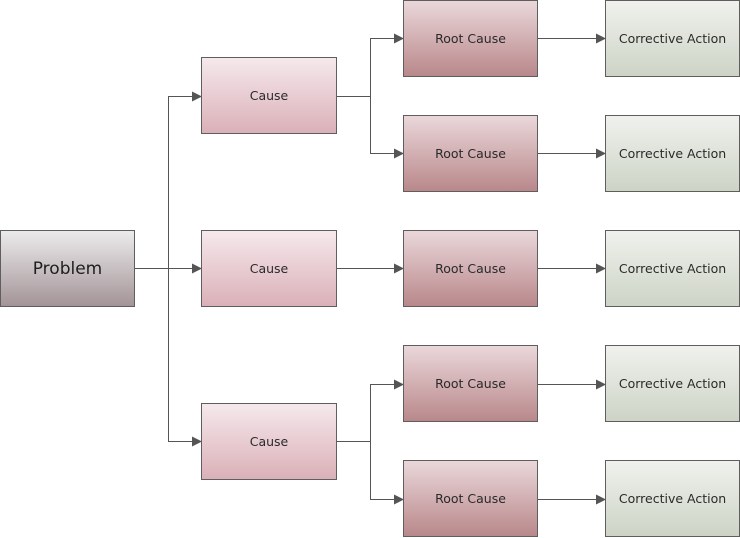  I want to click on root-cause-node-3a: Root Cause, so click(470, 383).